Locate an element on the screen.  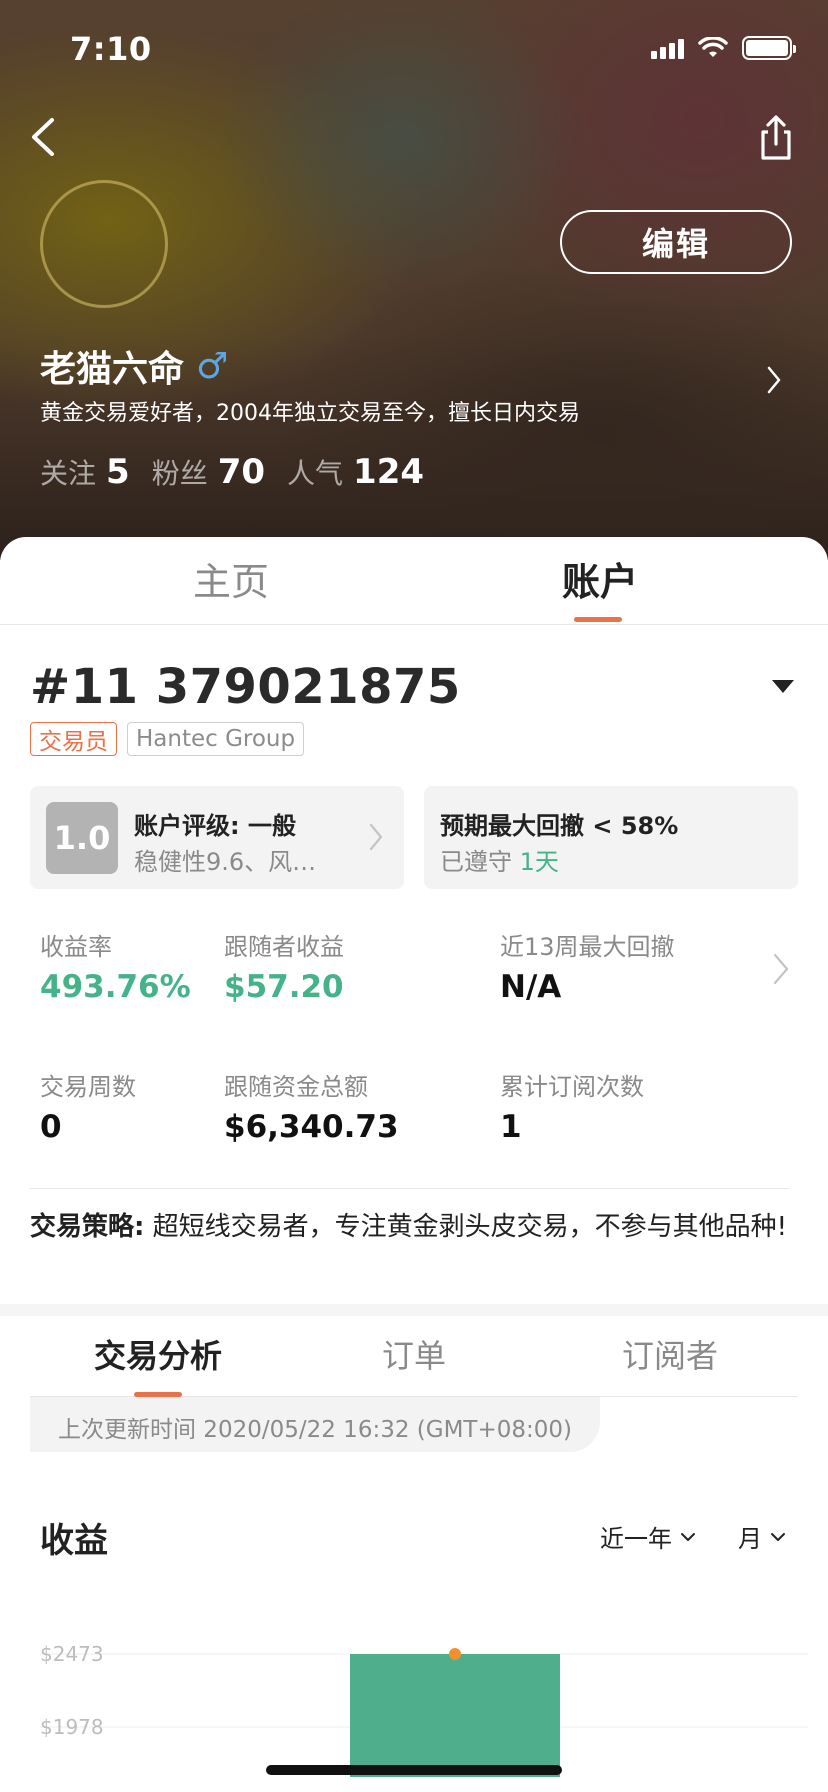
trading-strategy: 交易策略: 超短线交易者，专注黄金剥头皮交易，不参与其他品种! is located at coordinates (415, 1227).